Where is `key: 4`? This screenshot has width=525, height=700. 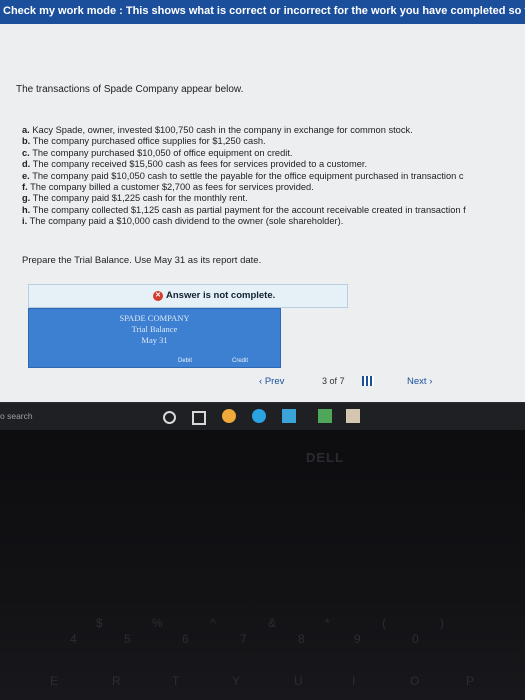
key: 4 is located at coordinates (73, 639).